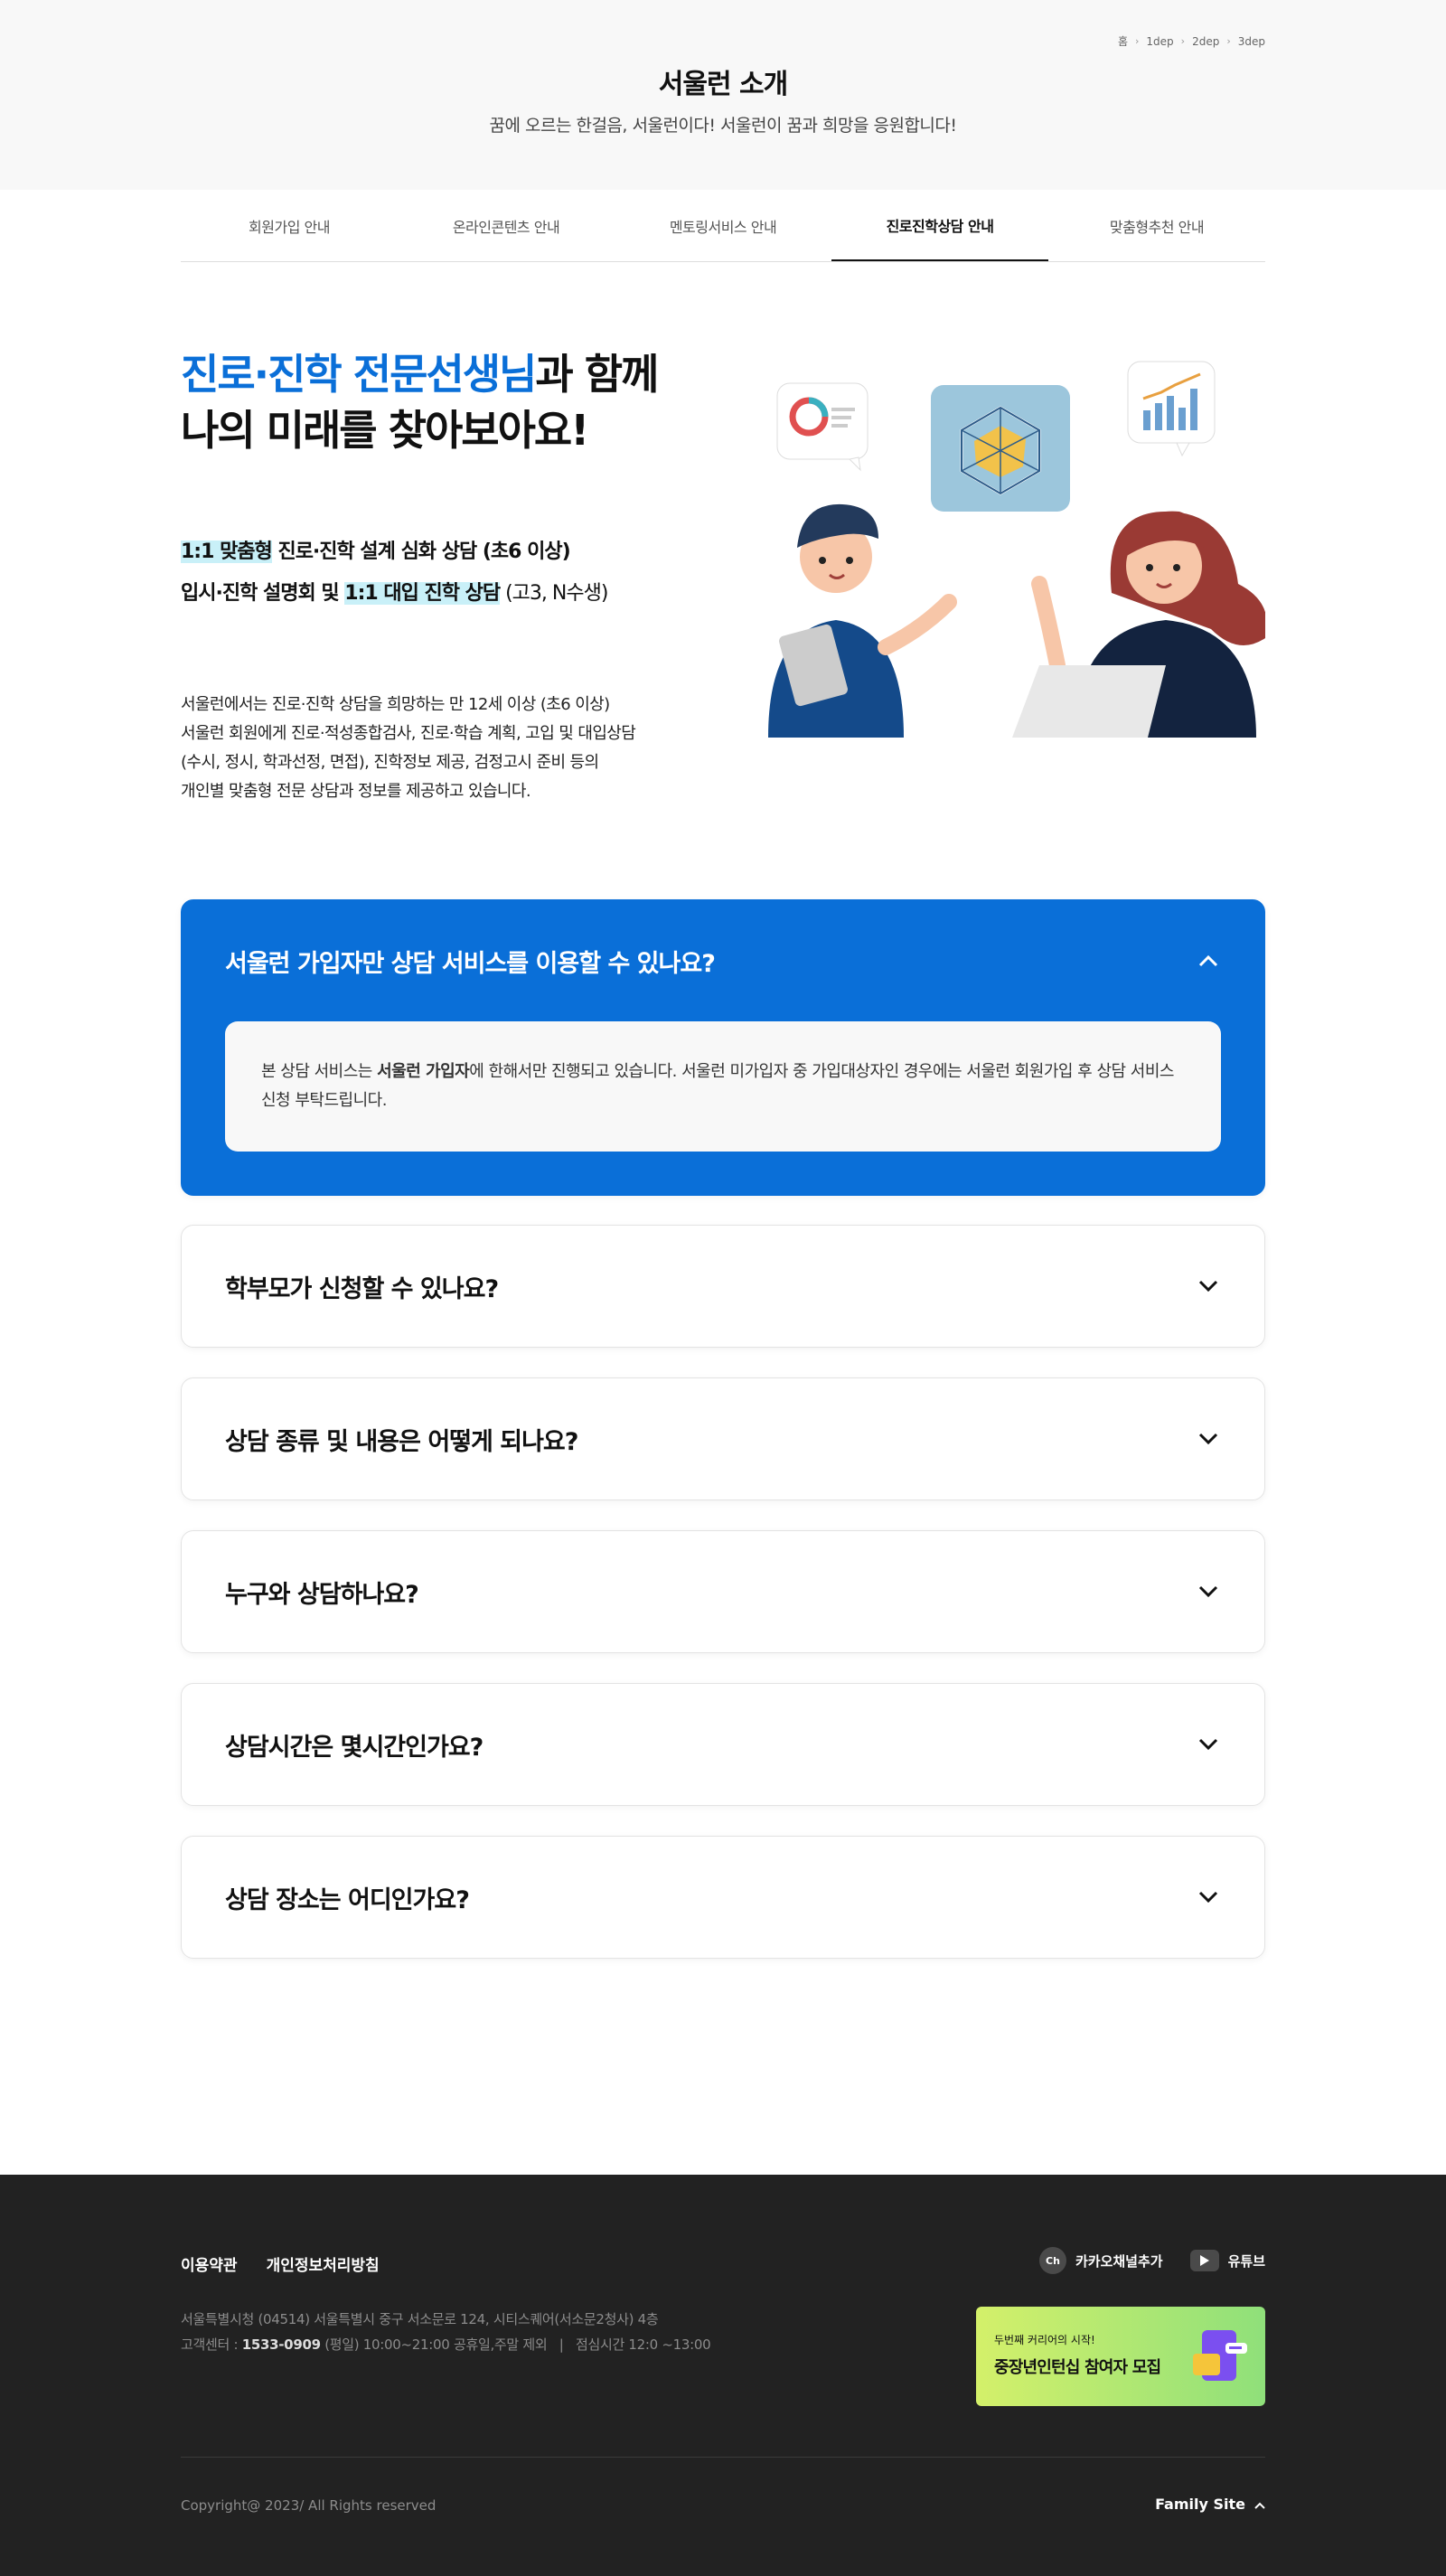 This screenshot has width=1446, height=2576. What do you see at coordinates (289, 226) in the screenshot?
I see `tab-signup-guide: 회원가입 안내` at bounding box center [289, 226].